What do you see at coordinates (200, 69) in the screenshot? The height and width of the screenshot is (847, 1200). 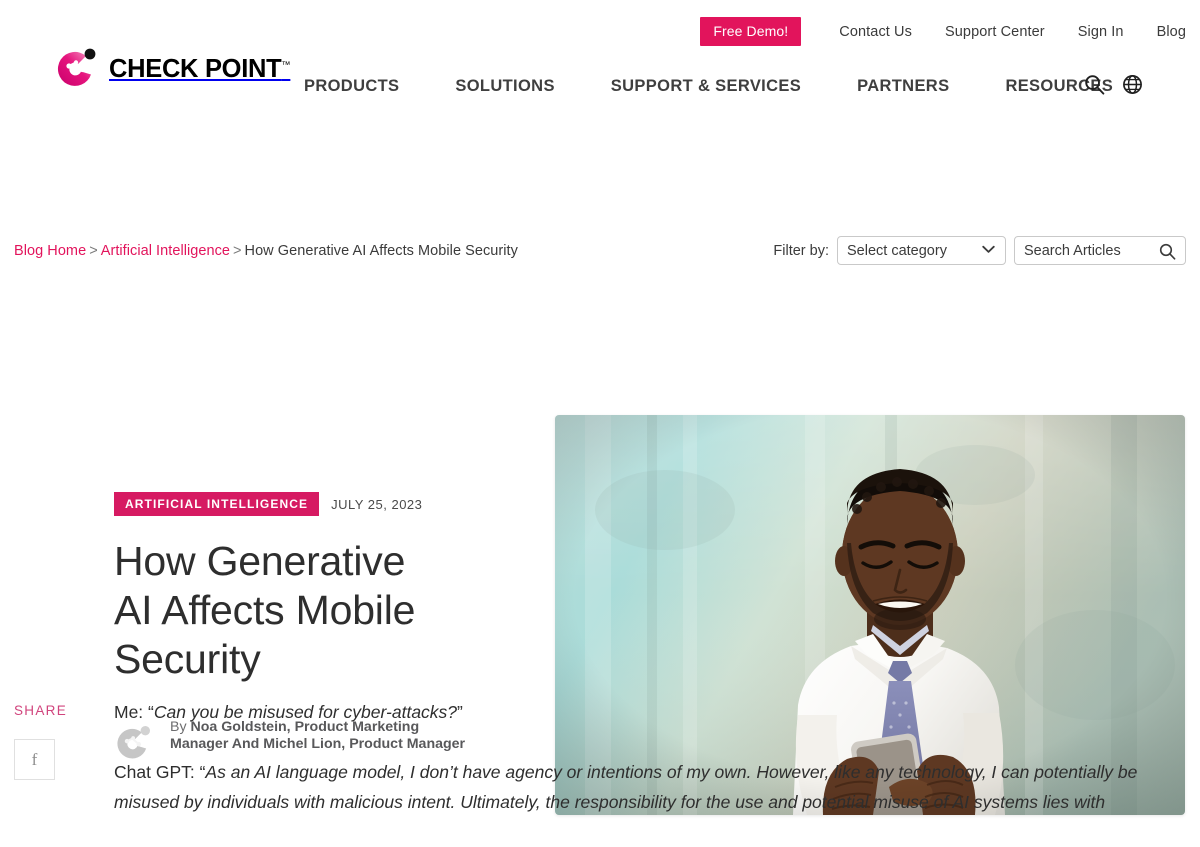 I see `checkpoint-logo-text: CHECK POINT™` at bounding box center [200, 69].